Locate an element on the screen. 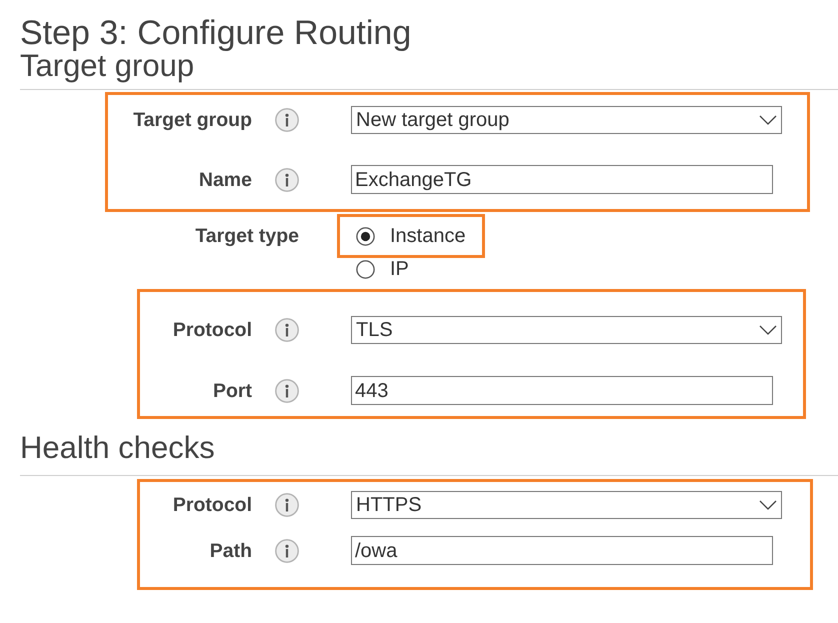 The width and height of the screenshot is (838, 623). dropdown: HTTPS is located at coordinates (566, 505).